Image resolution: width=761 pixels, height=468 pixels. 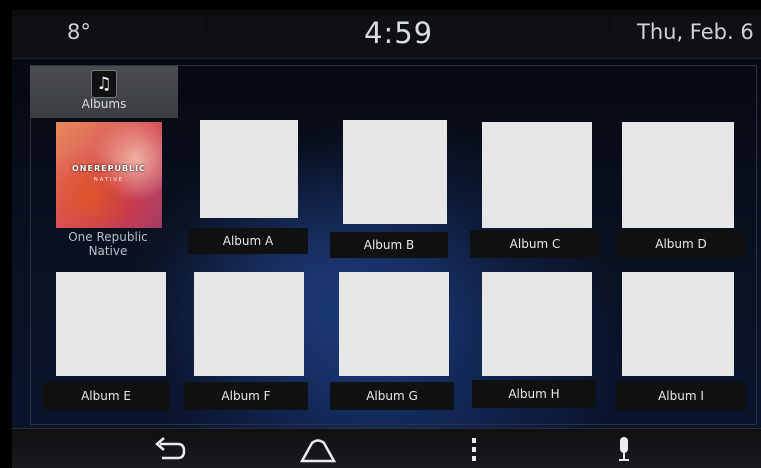 I want to click on albums-tab: ♫ Albums, so click(x=104, y=92).